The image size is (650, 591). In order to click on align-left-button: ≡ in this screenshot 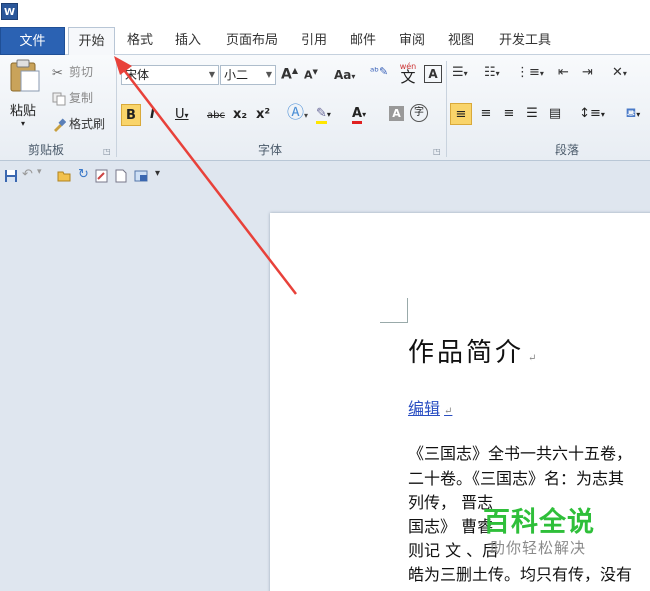, I will do `click(461, 114)`.